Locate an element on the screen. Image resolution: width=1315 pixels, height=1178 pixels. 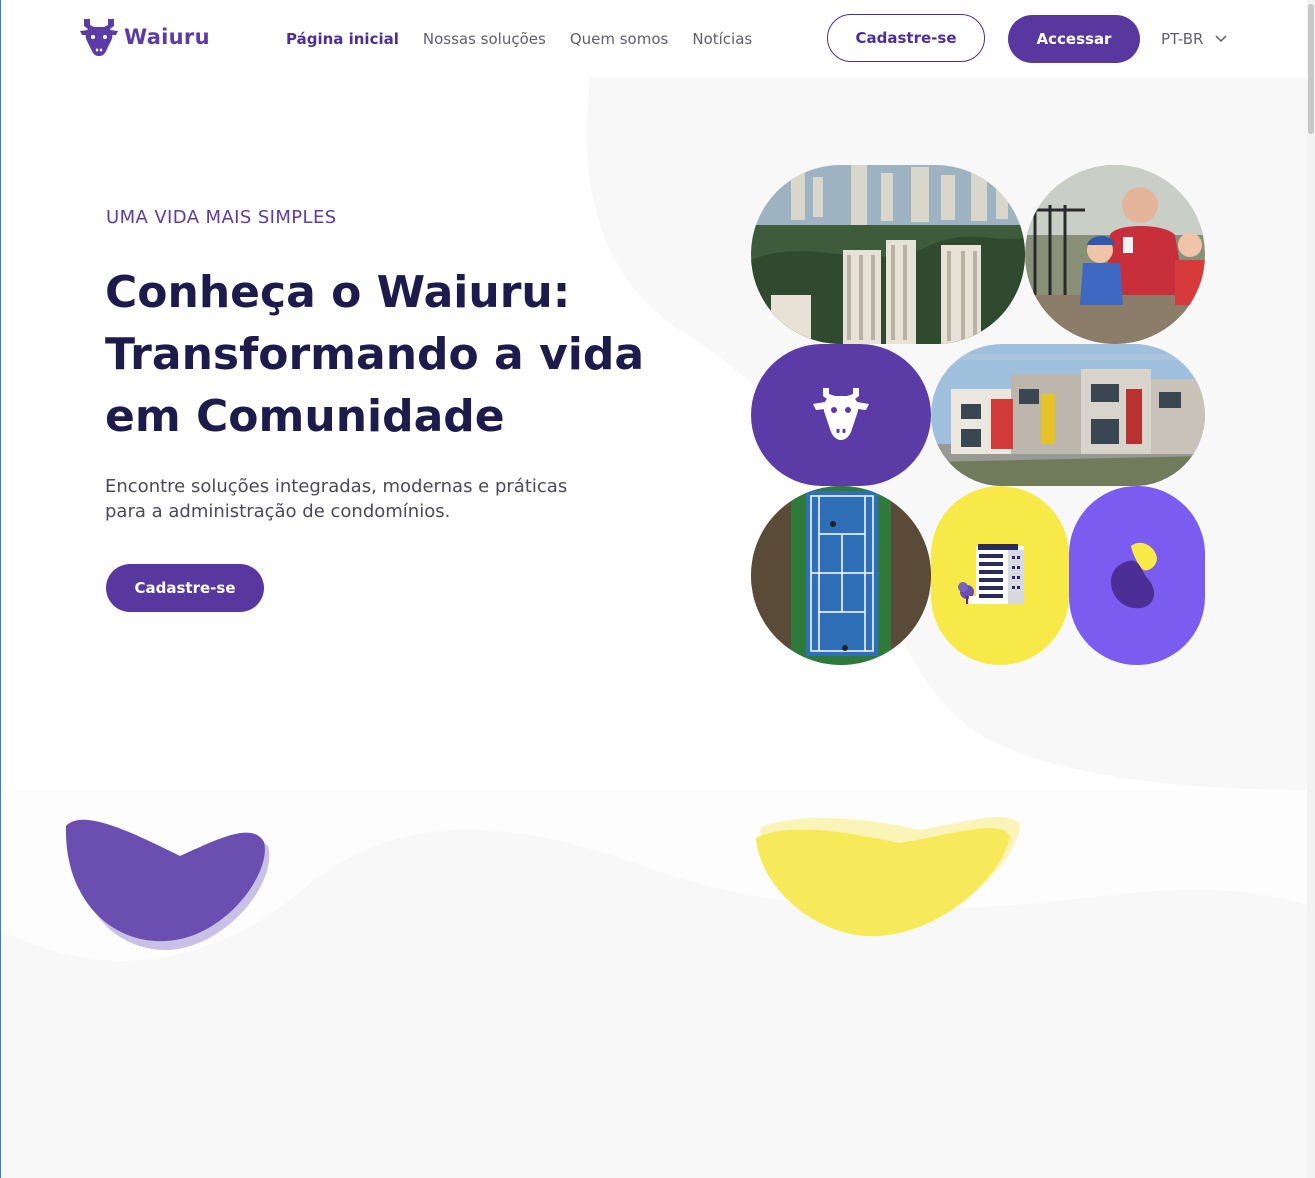
giraffe-icon is located at coordinates (841, 414).